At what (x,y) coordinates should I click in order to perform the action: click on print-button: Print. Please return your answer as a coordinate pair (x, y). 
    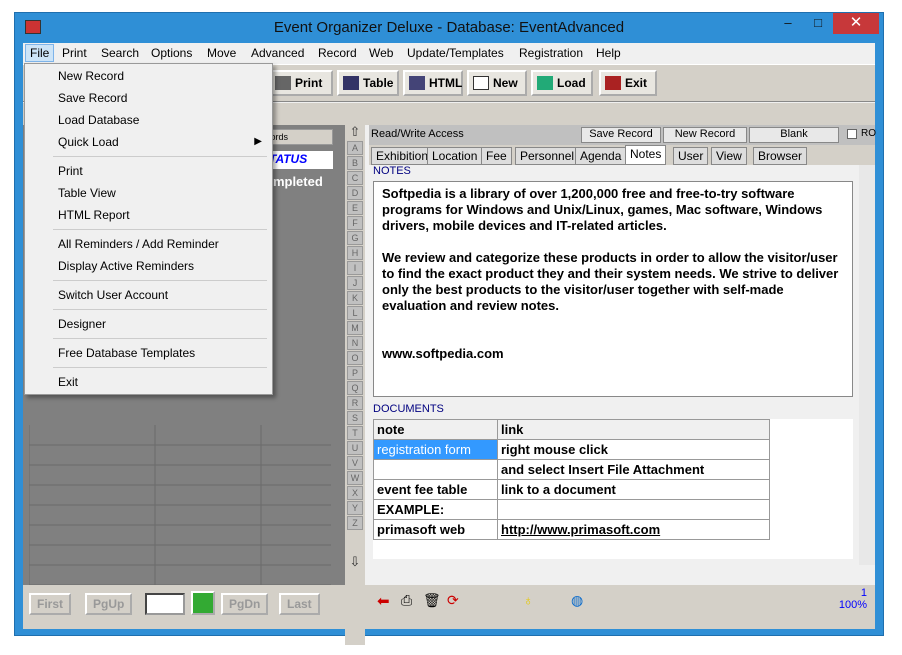
    Looking at the image, I should click on (301, 83).